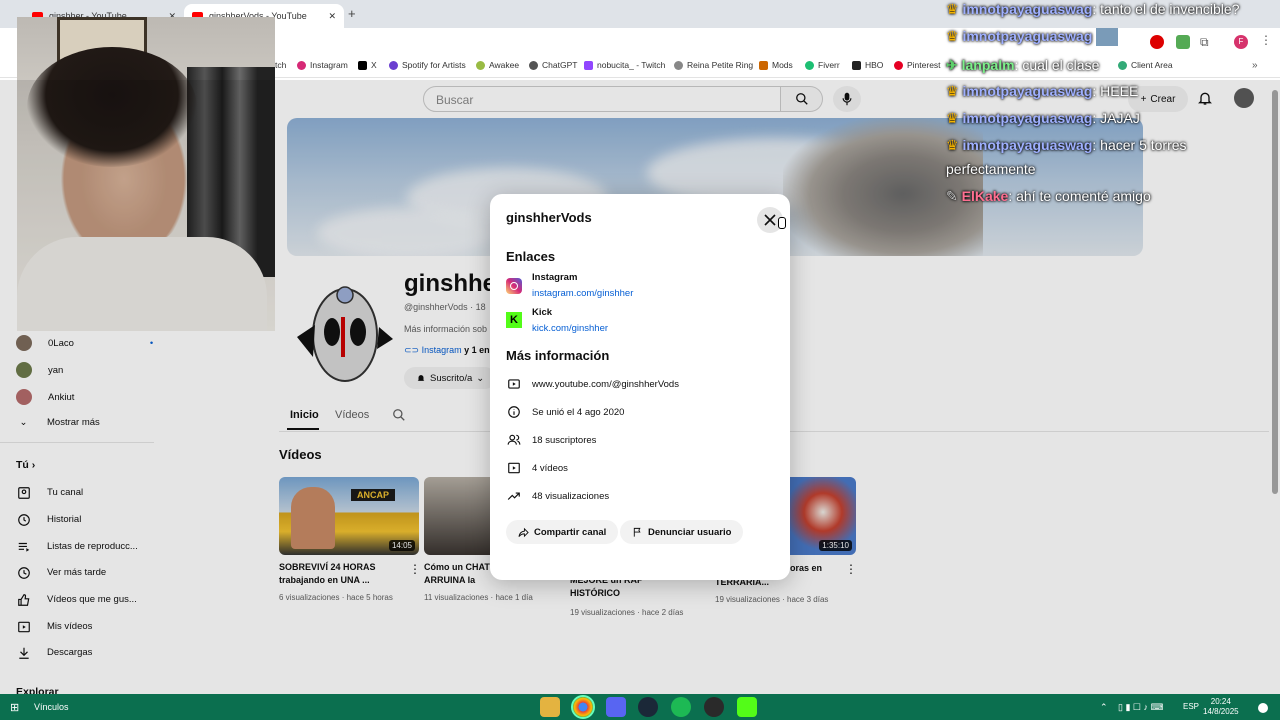 This screenshot has height=720, width=1280. What do you see at coordinates (514, 384) in the screenshot?
I see `globe-icon` at bounding box center [514, 384].